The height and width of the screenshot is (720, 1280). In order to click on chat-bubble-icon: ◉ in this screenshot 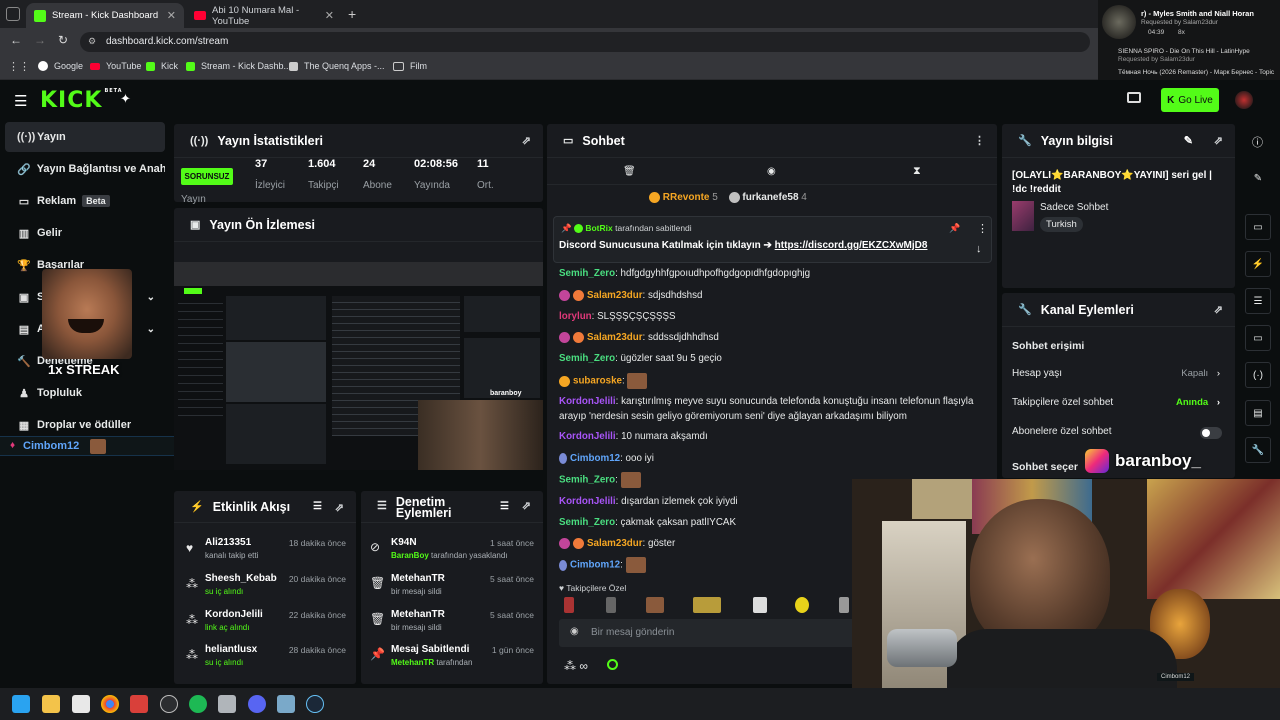, I will do `click(771, 171)`.